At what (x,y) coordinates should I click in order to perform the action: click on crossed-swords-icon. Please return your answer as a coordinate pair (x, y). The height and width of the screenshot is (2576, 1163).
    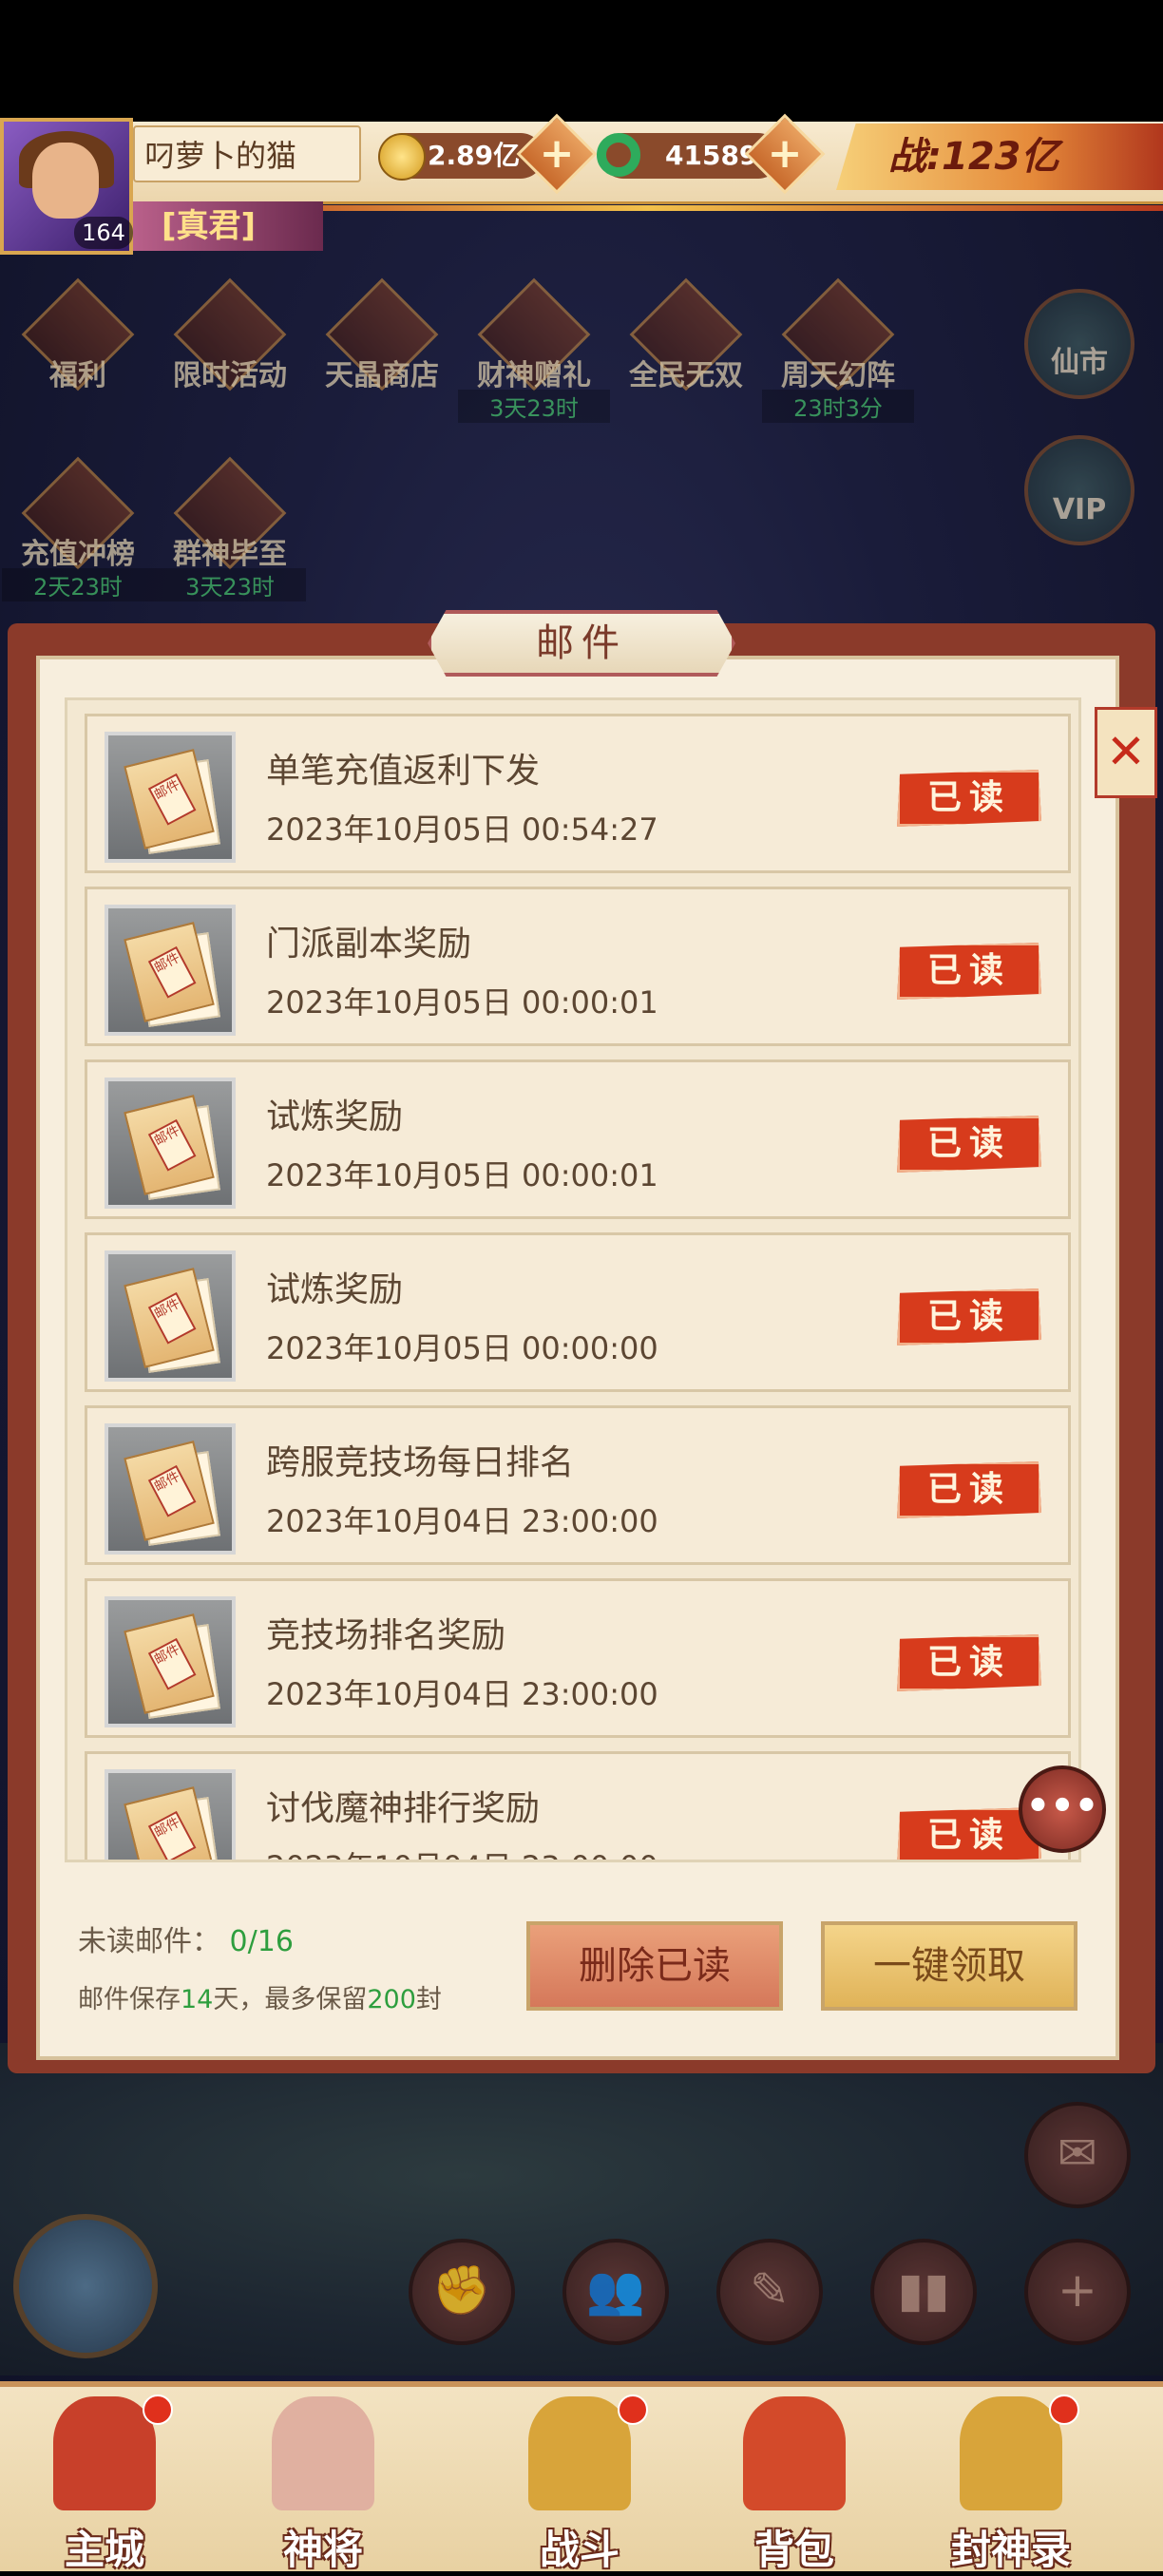
    Looking at the image, I should click on (580, 2453).